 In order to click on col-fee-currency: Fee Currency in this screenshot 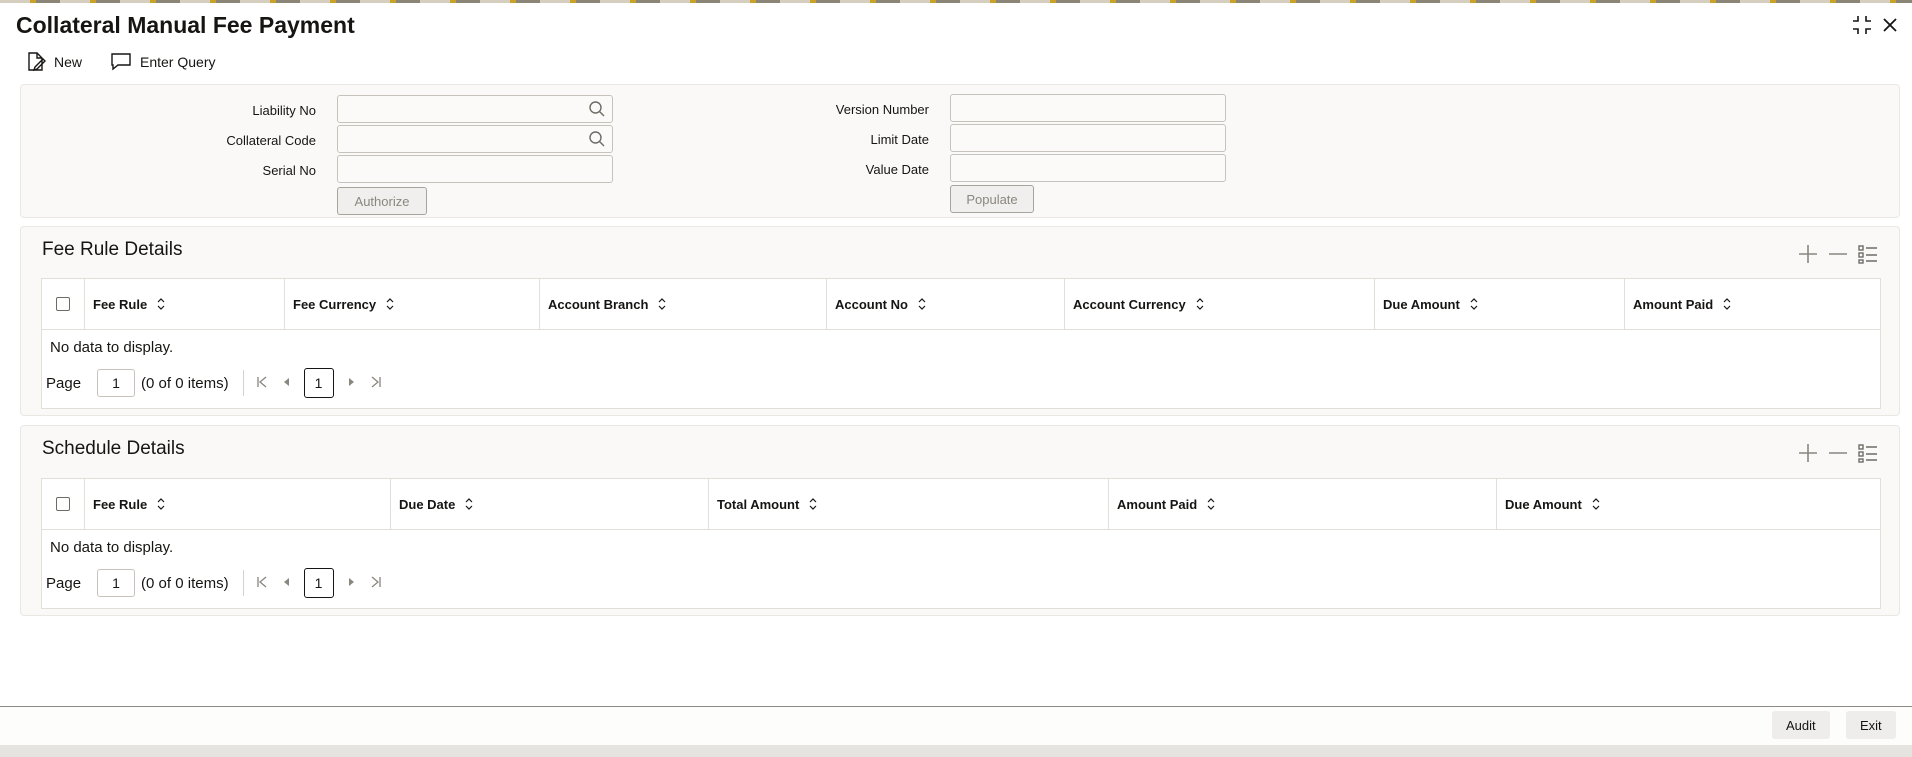, I will do `click(411, 304)`.